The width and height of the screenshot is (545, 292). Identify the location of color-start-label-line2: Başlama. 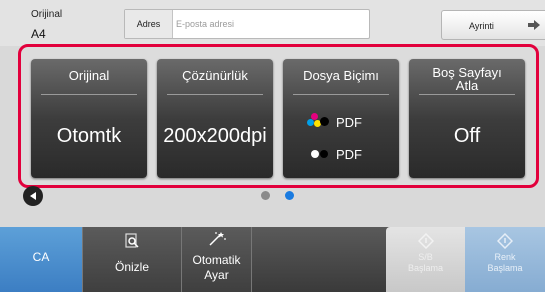
(505, 268).